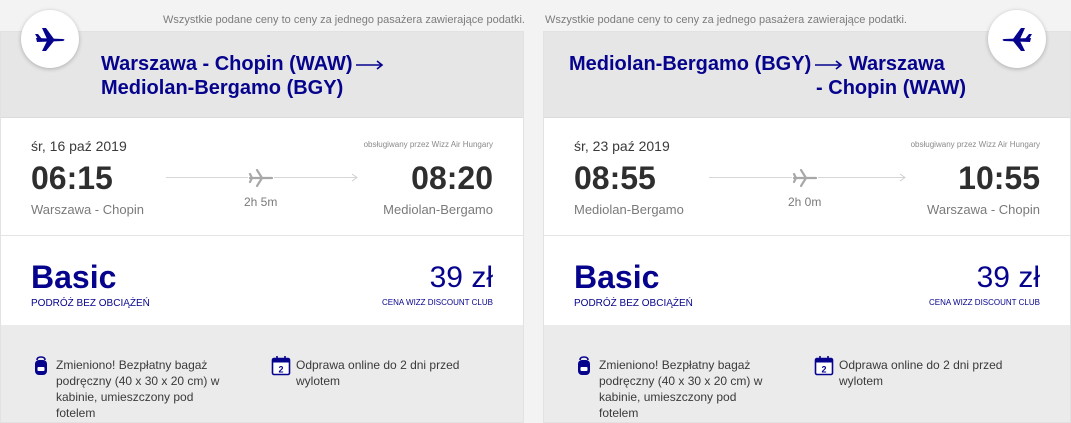  Describe the element at coordinates (87, 209) in the screenshot. I see `outbound-departure-city: Warszawa - Chopin` at that location.